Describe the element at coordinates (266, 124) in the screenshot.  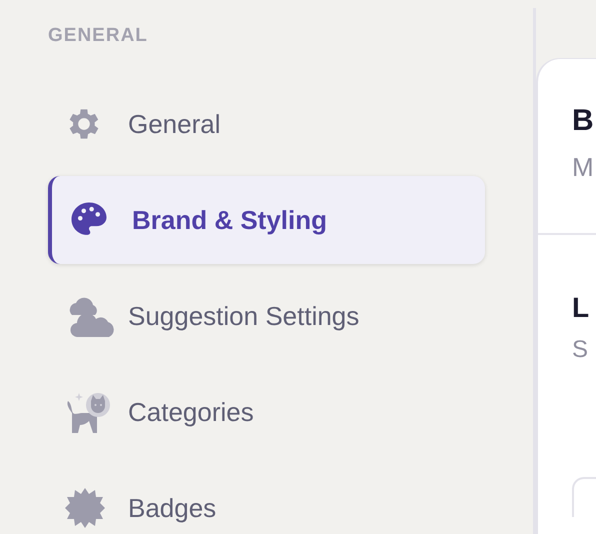
I see `nav-item: General` at that location.